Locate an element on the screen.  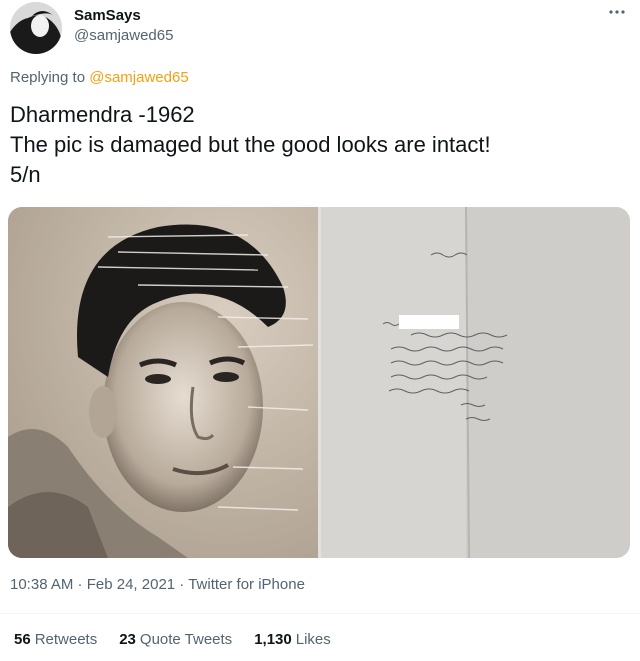
likes-stat: 1,130 Likes is located at coordinates (292, 639).